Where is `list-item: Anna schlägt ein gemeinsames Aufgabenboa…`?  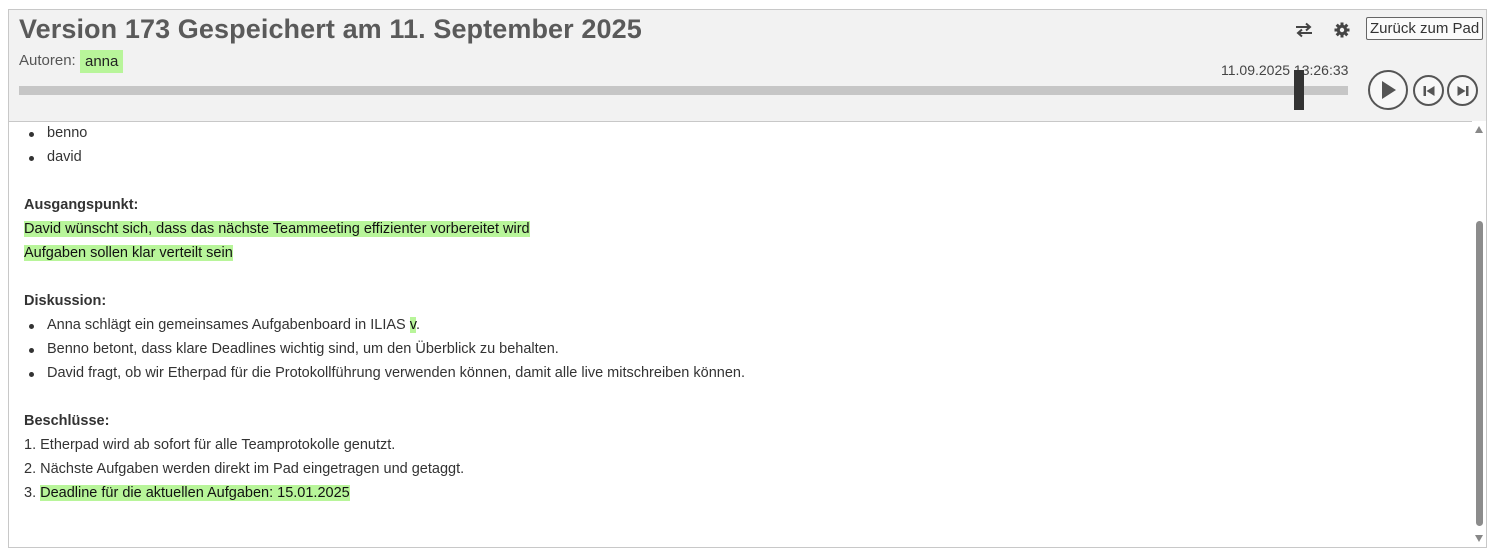
list-item: Anna schlägt ein gemeinsames Aufgabenboa… is located at coordinates (233, 325).